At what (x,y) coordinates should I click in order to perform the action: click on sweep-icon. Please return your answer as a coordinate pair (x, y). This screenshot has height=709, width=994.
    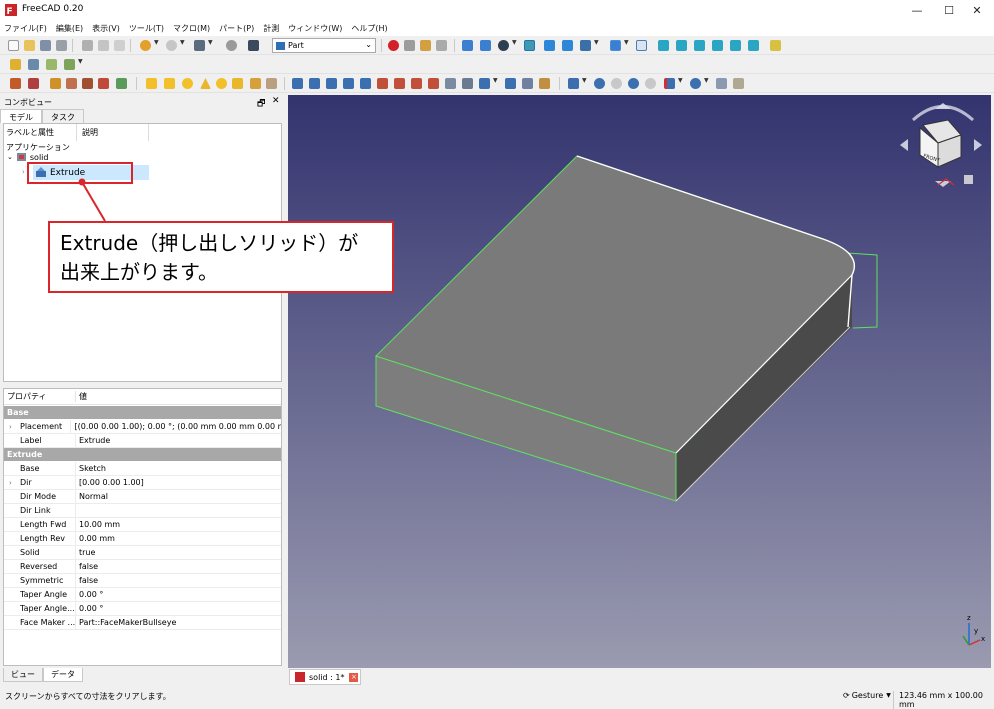
    Looking at the image, I should click on (433, 83).